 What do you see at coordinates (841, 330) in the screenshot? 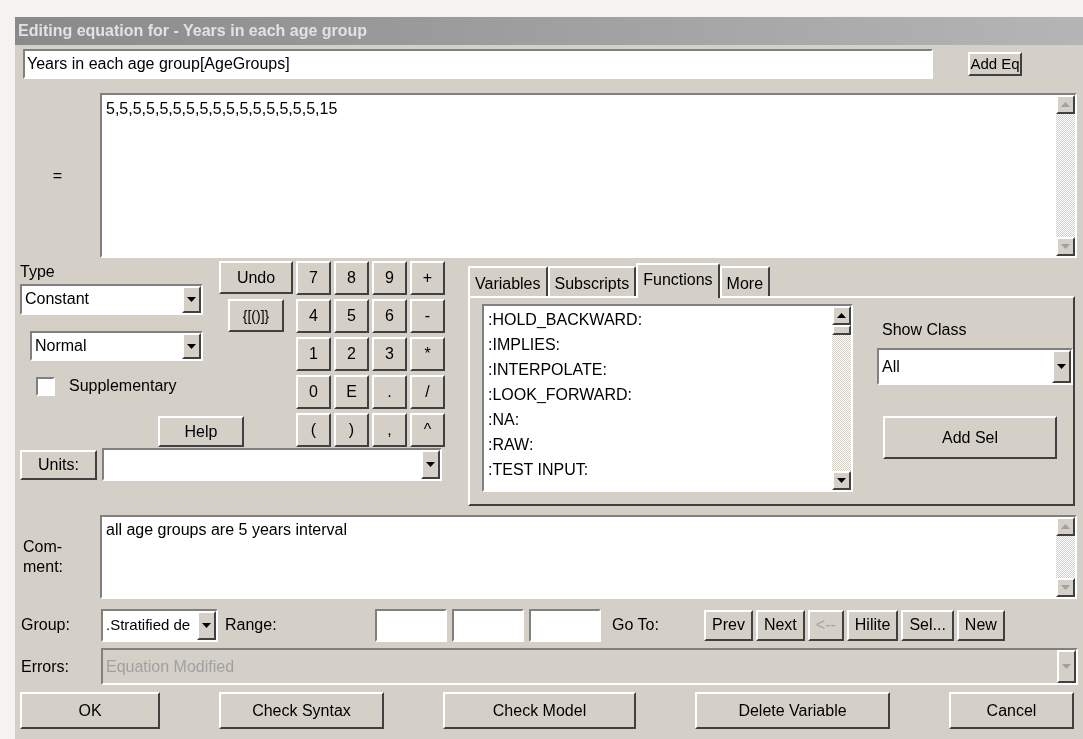
I see `scroll-thumb` at bounding box center [841, 330].